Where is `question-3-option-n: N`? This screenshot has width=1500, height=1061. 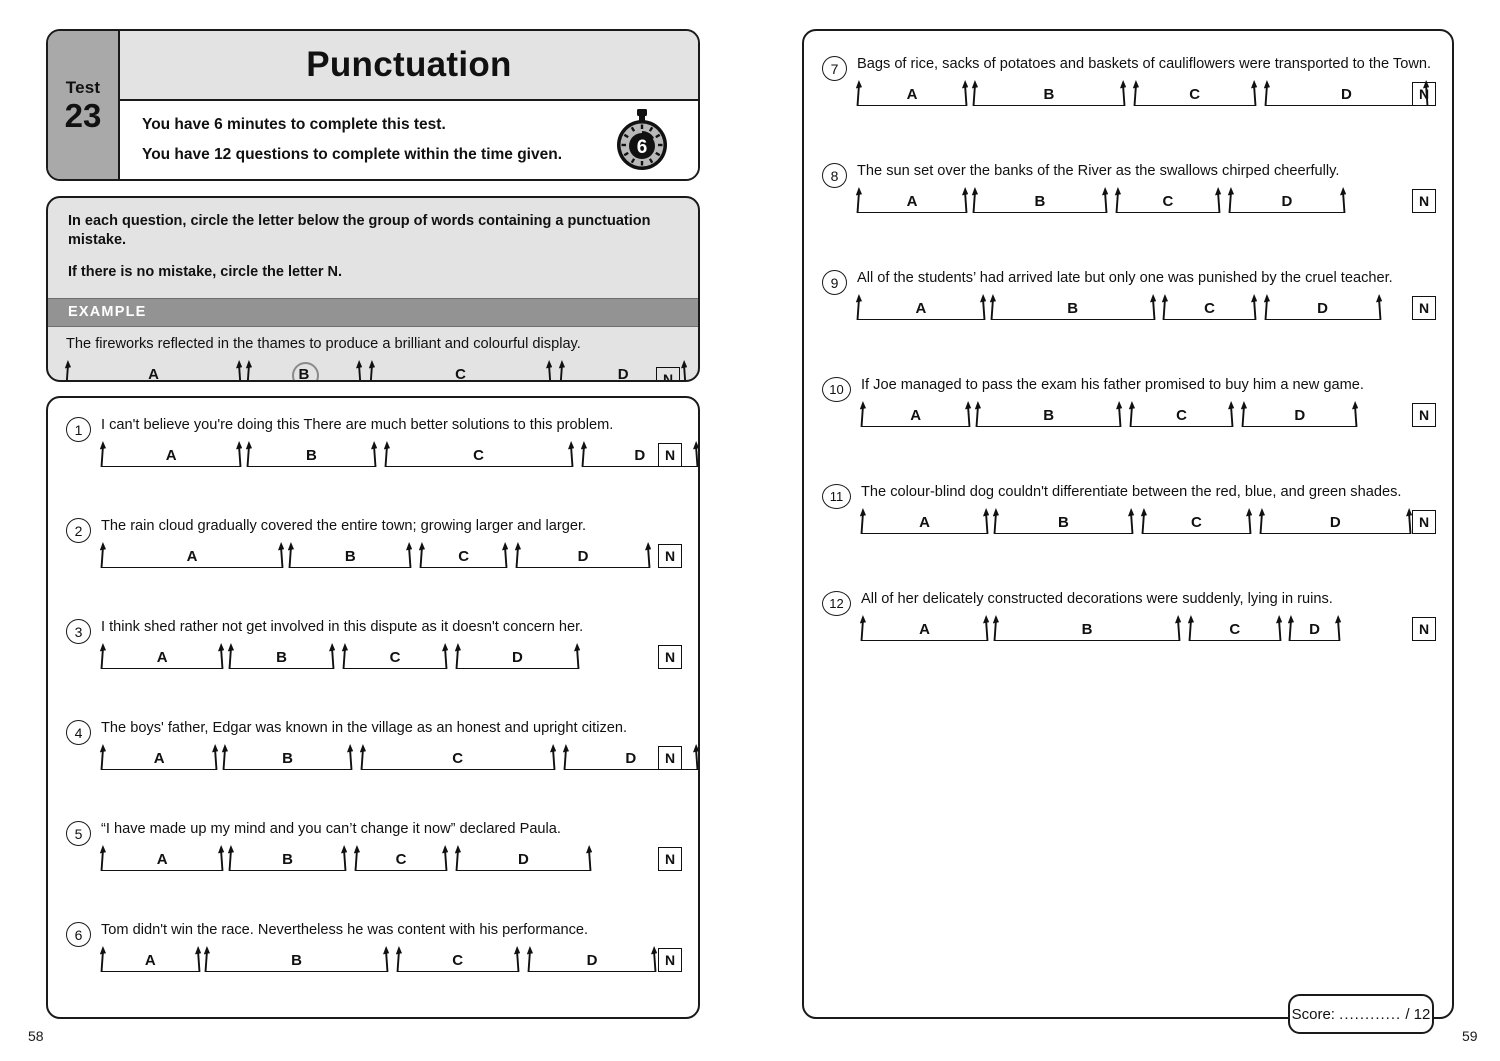 question-3-option-n: N is located at coordinates (670, 657).